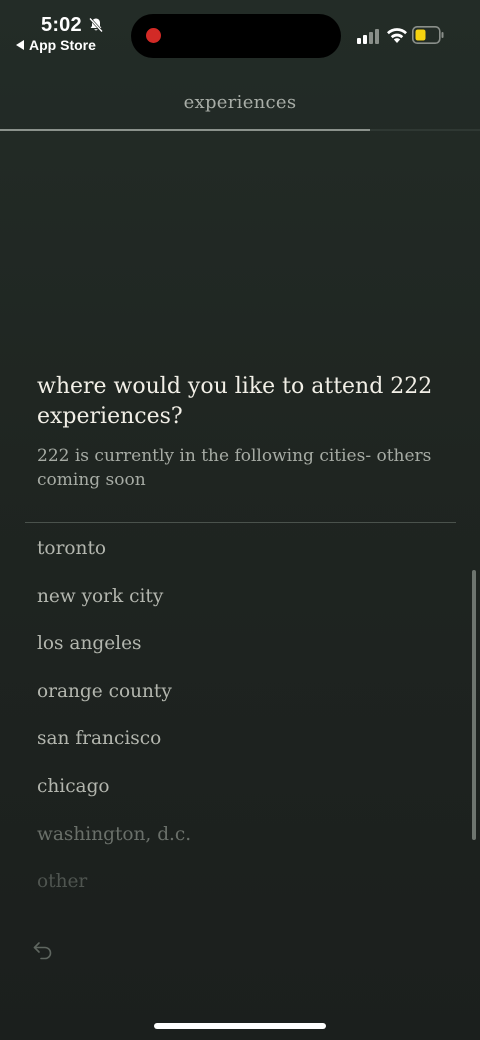 This screenshot has height=1040, width=480. I want to click on bell-slash-icon, so click(96, 25).